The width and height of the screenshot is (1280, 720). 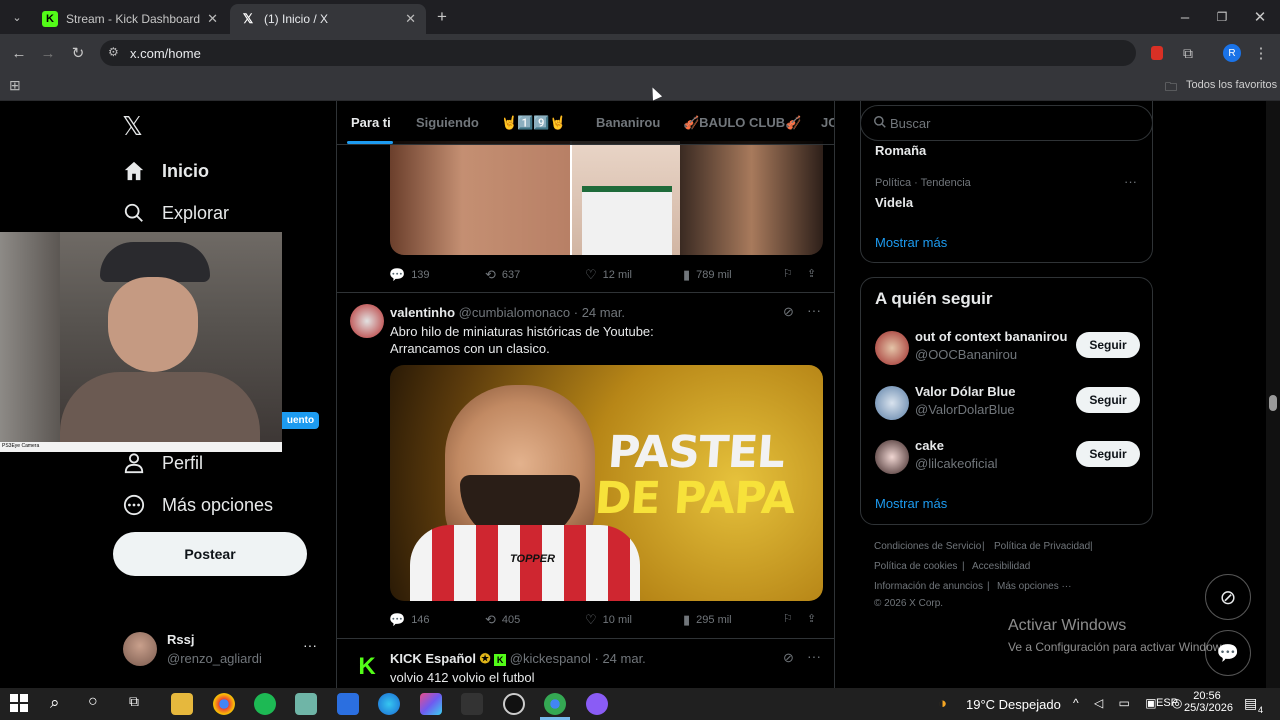 I want to click on views-button: ▮ 789 mil, so click(x=707, y=275).